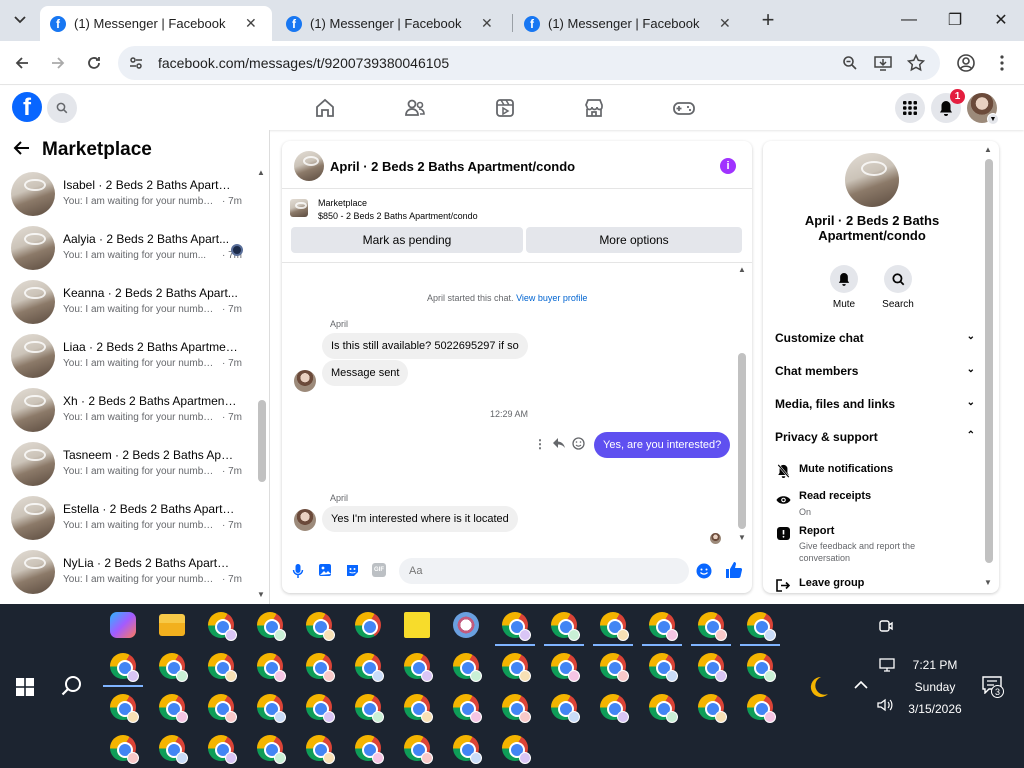 The height and width of the screenshot is (768, 1024). Describe the element at coordinates (420, 519) in the screenshot. I see `message-bubble: Yes I'm interested where is it located` at that location.